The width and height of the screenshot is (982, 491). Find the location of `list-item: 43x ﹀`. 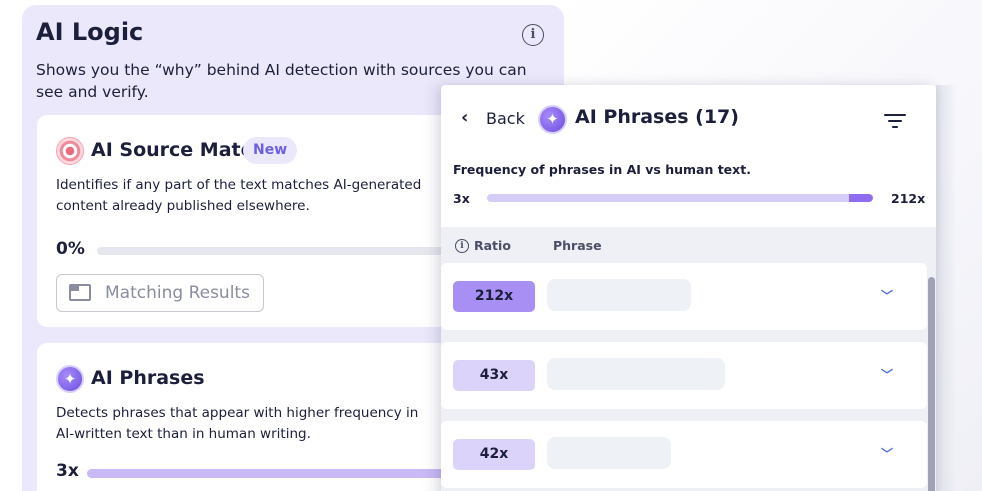

list-item: 43x ﹀ is located at coordinates (684, 375).